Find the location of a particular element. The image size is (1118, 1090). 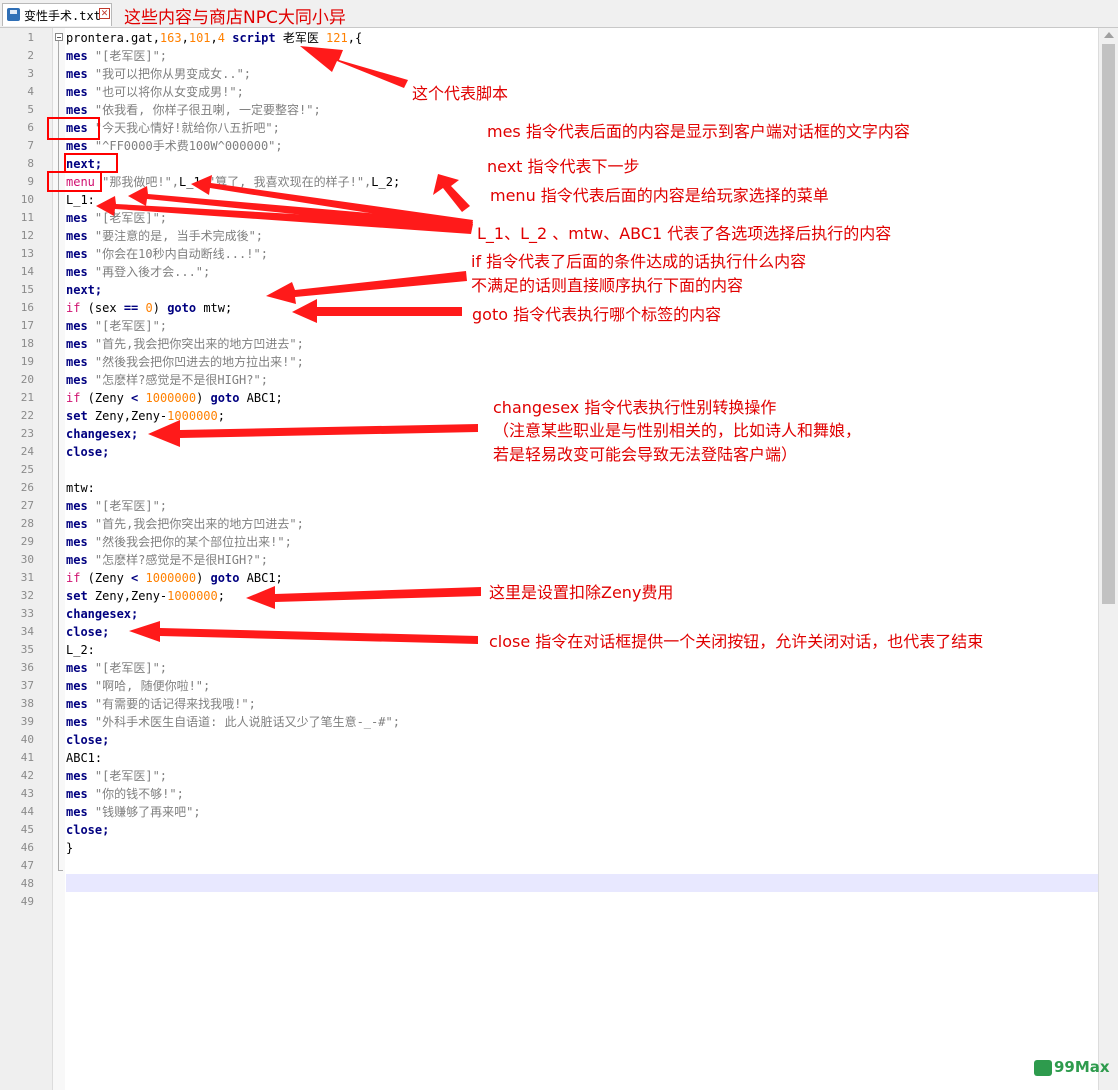

code-line: 42 mes "[老军医]"; is located at coordinates (549, 776).